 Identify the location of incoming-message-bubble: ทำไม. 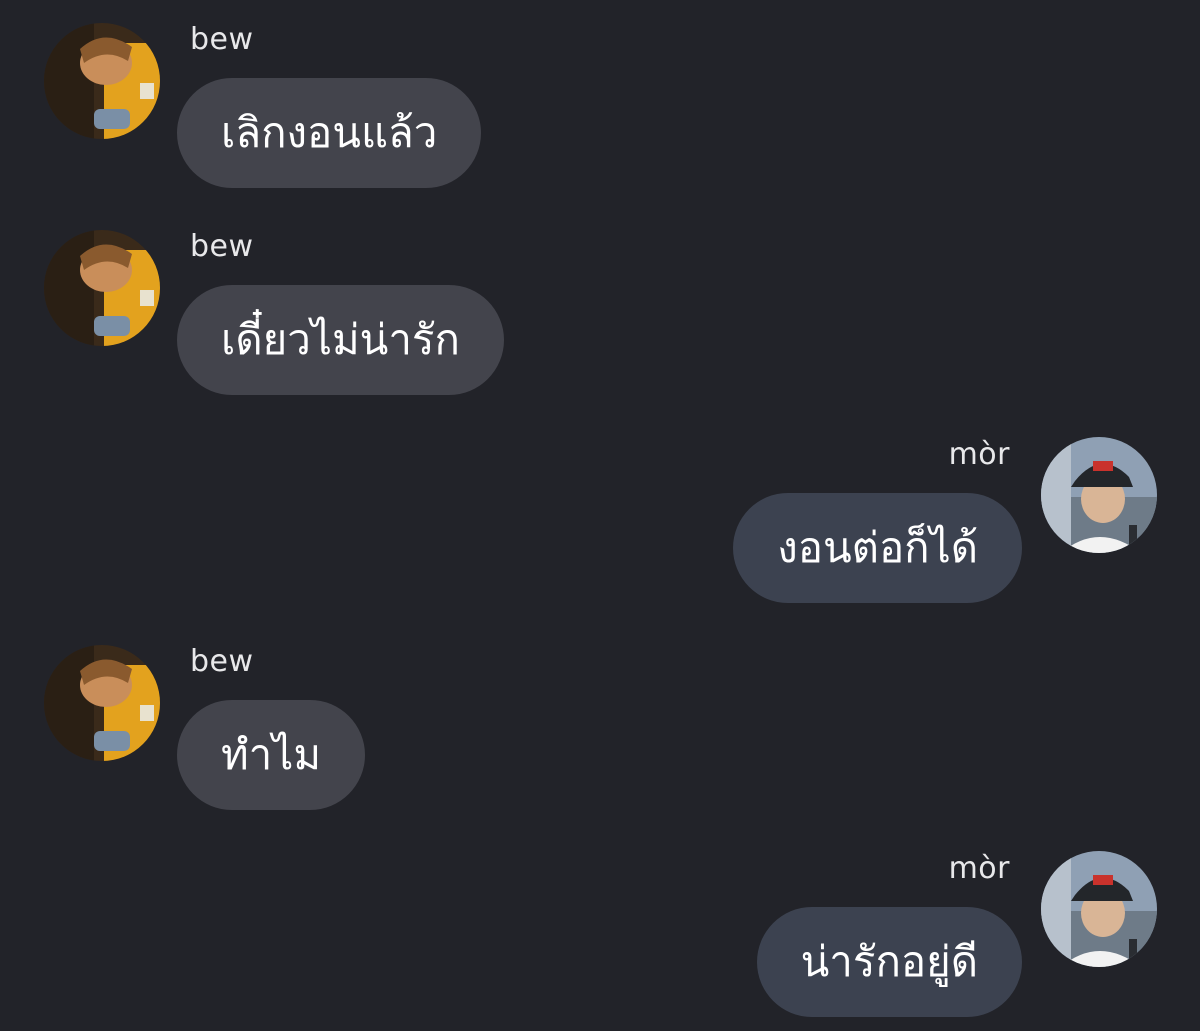
(271, 755).